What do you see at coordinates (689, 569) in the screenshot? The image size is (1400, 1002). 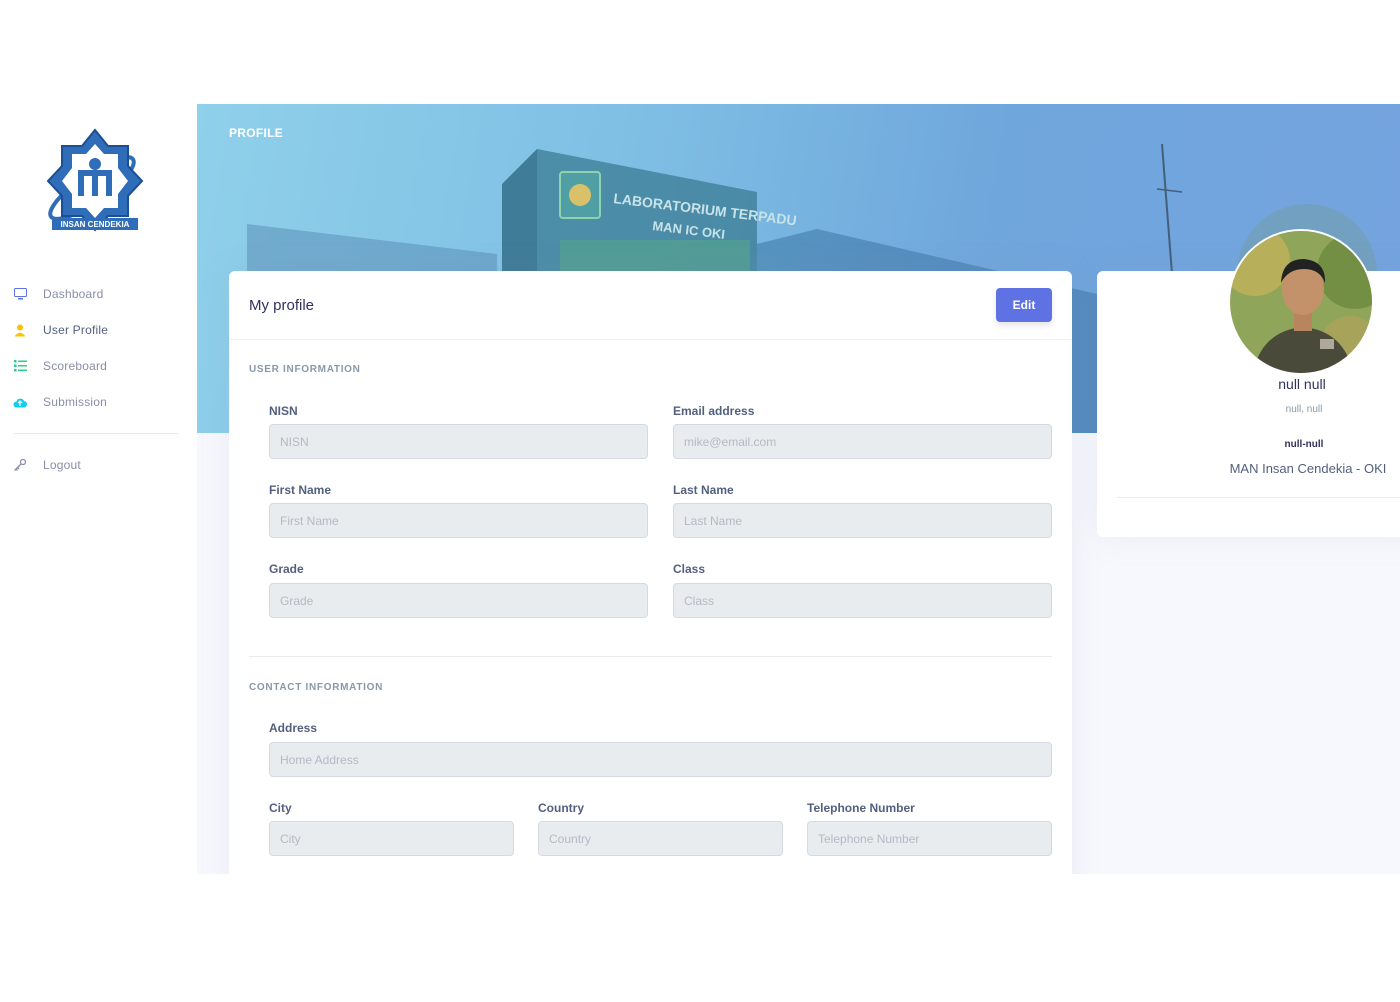 I see `class-label: Class` at bounding box center [689, 569].